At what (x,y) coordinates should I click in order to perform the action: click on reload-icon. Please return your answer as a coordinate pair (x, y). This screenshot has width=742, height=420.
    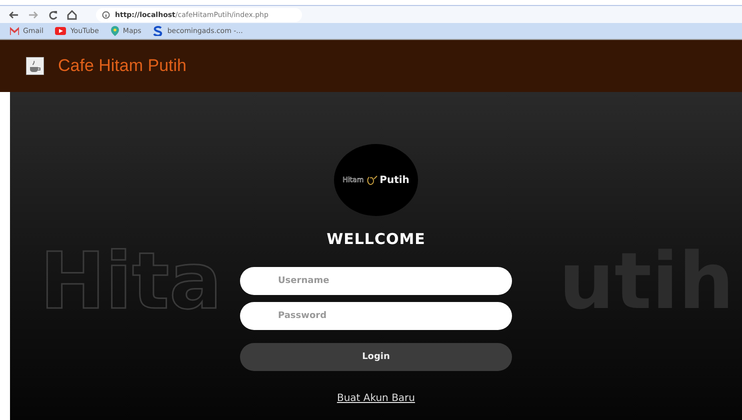
    Looking at the image, I should click on (53, 15).